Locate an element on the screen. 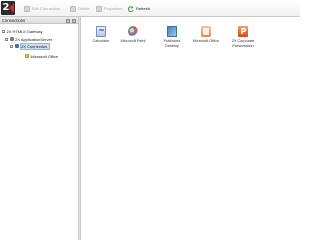  pin-icon is located at coordinates (68, 20).